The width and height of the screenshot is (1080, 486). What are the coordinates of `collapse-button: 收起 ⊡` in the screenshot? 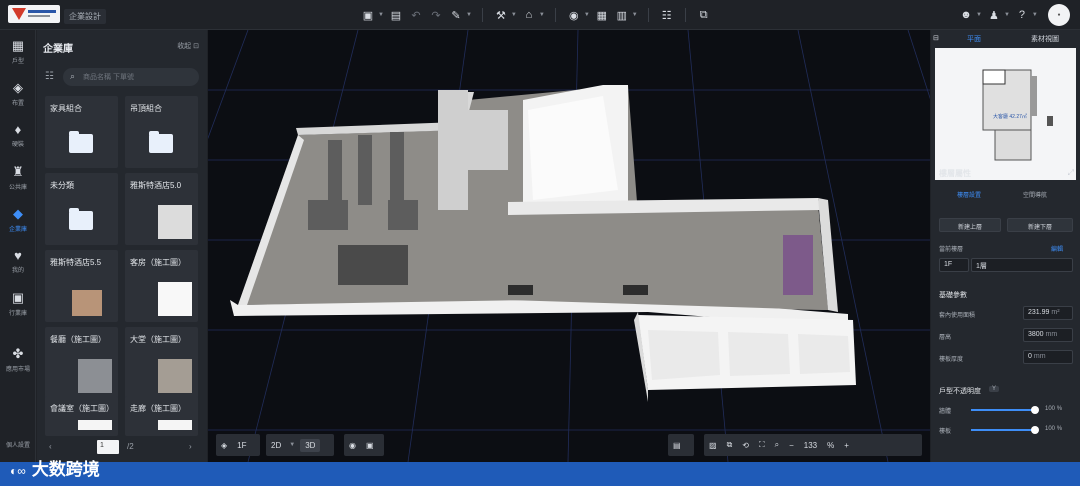 It's located at (188, 46).